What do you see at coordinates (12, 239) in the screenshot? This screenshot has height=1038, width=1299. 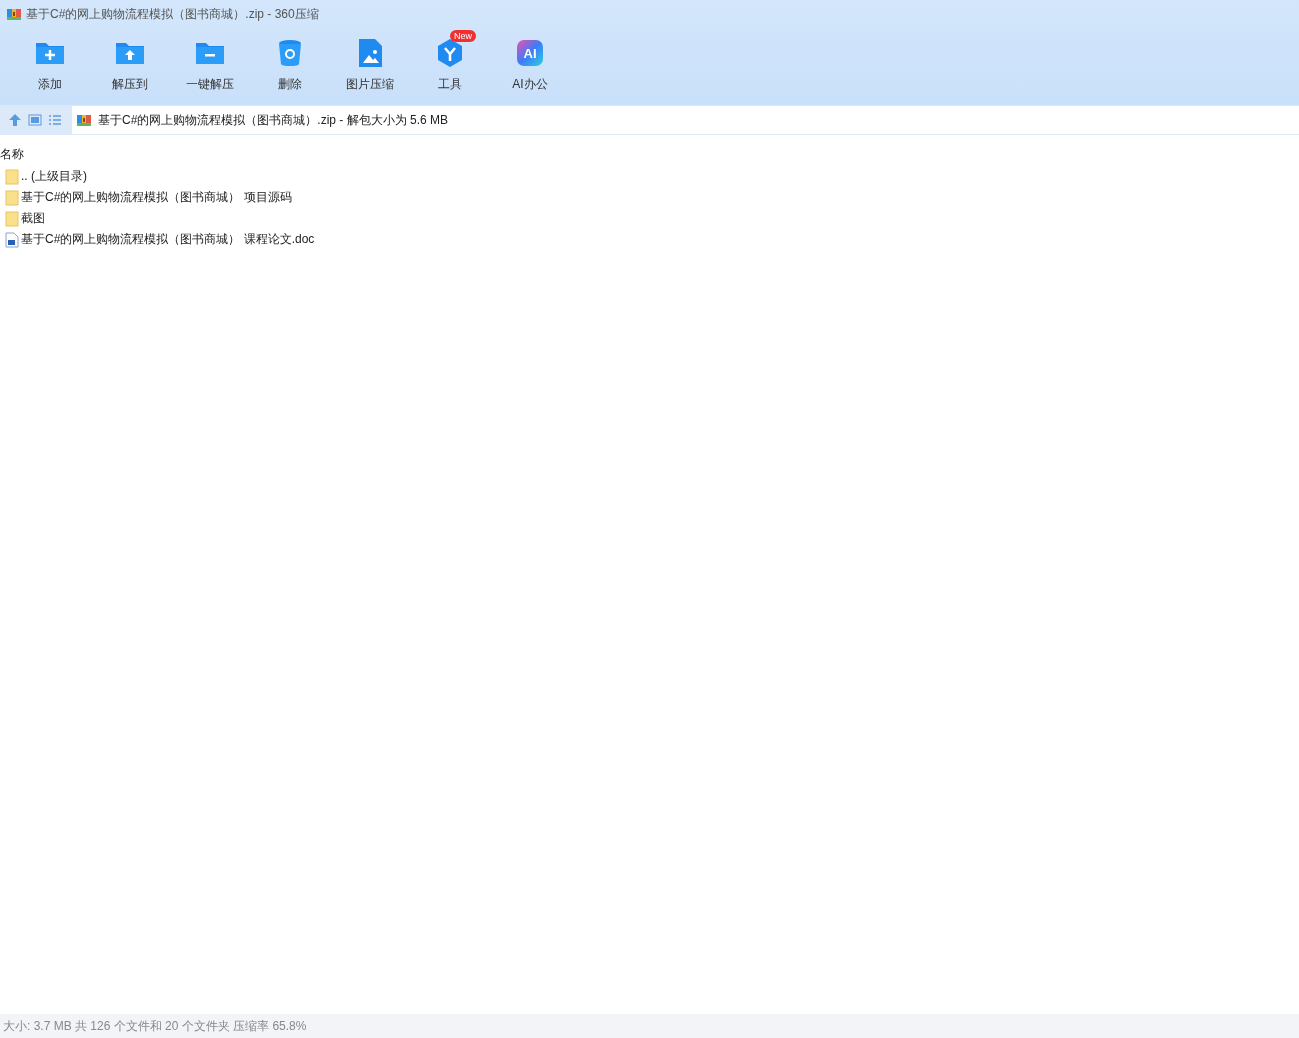 I see `word-document-icon` at bounding box center [12, 239].